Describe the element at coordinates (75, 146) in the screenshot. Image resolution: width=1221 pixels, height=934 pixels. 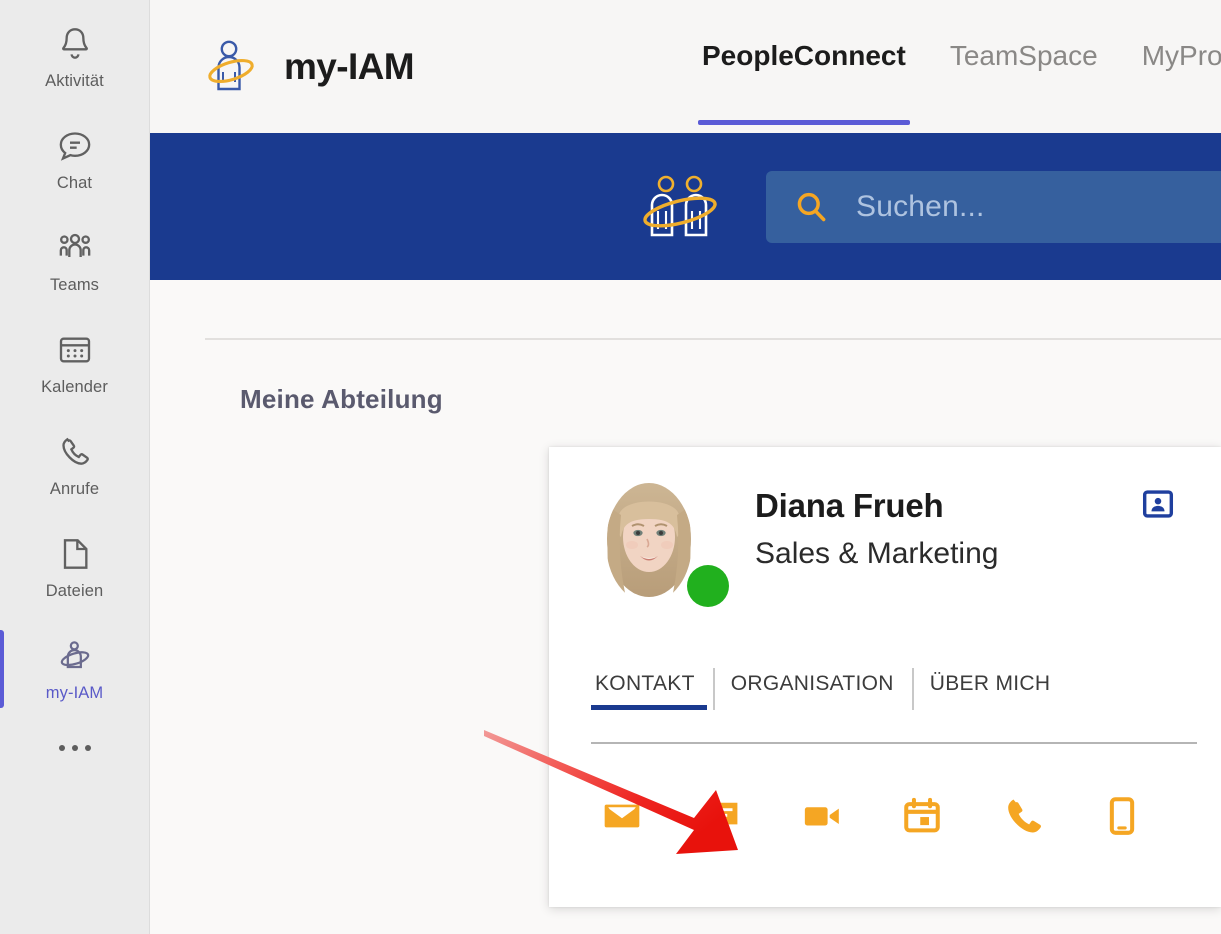
I see `chat-bubble-icon` at that location.